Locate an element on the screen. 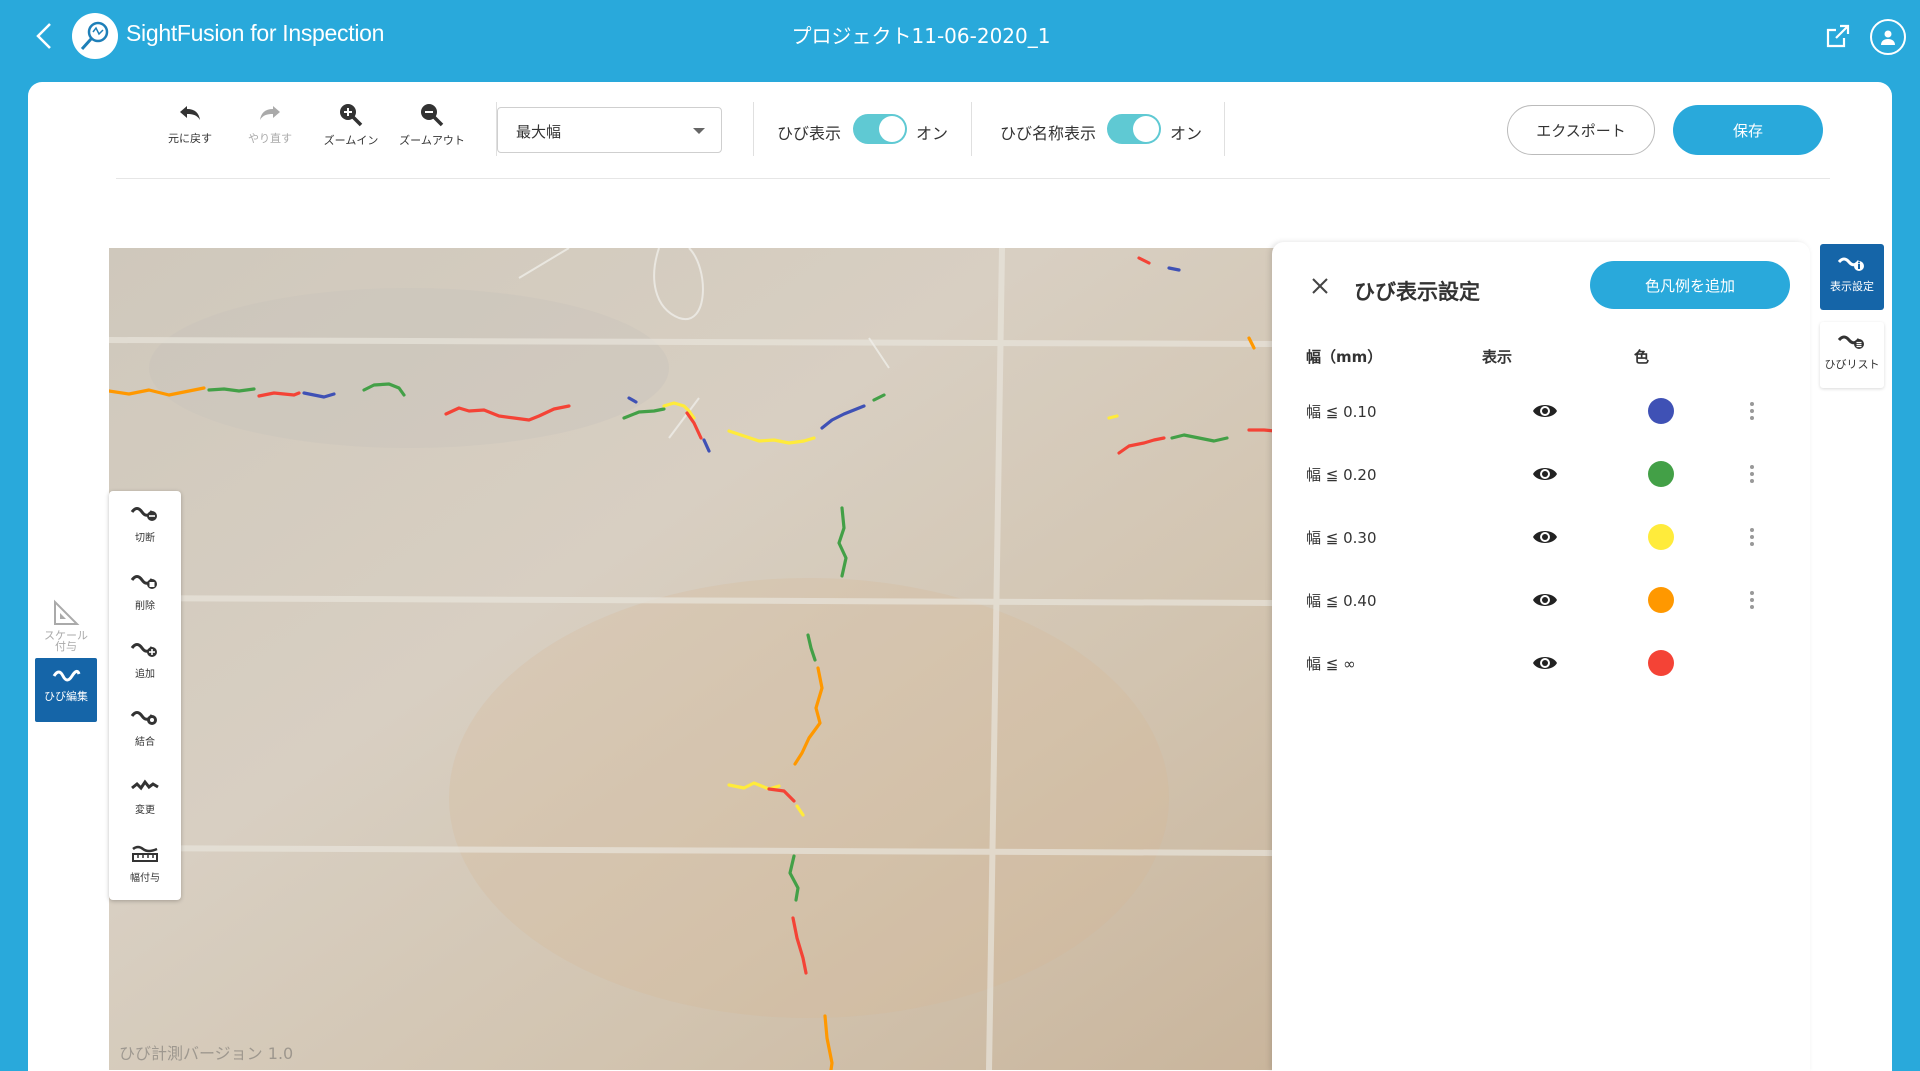 The height and width of the screenshot is (1071, 1920). legend-row: 幅 ≦ 0.20 is located at coordinates (1541, 474).